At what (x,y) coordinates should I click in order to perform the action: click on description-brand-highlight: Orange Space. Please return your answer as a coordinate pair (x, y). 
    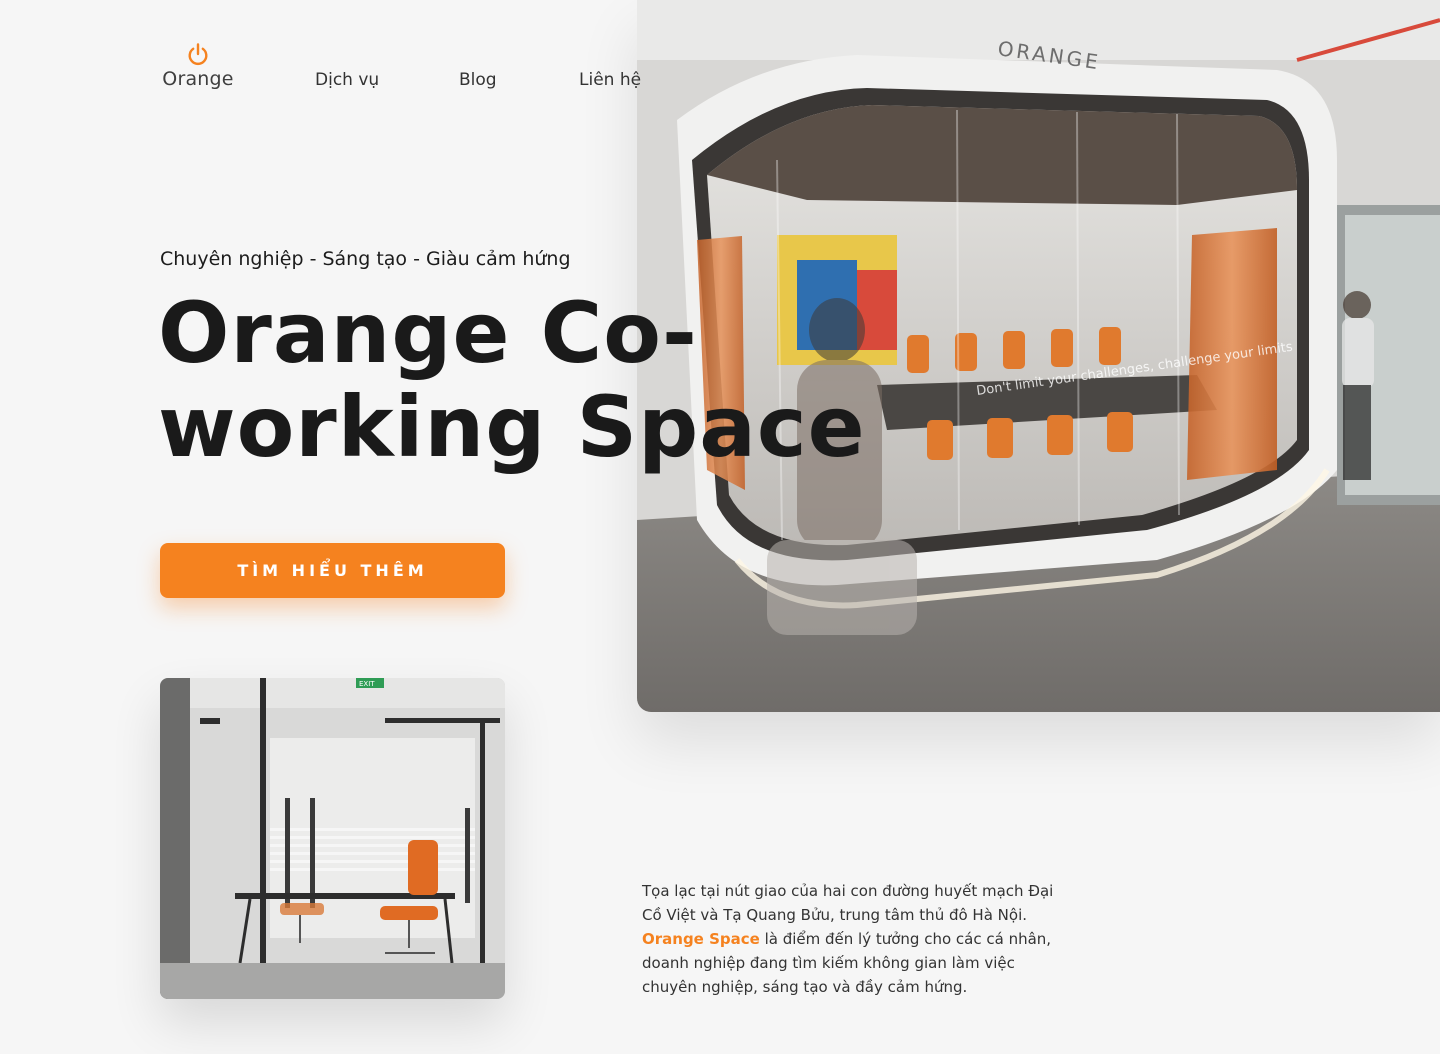
    Looking at the image, I should click on (701, 939).